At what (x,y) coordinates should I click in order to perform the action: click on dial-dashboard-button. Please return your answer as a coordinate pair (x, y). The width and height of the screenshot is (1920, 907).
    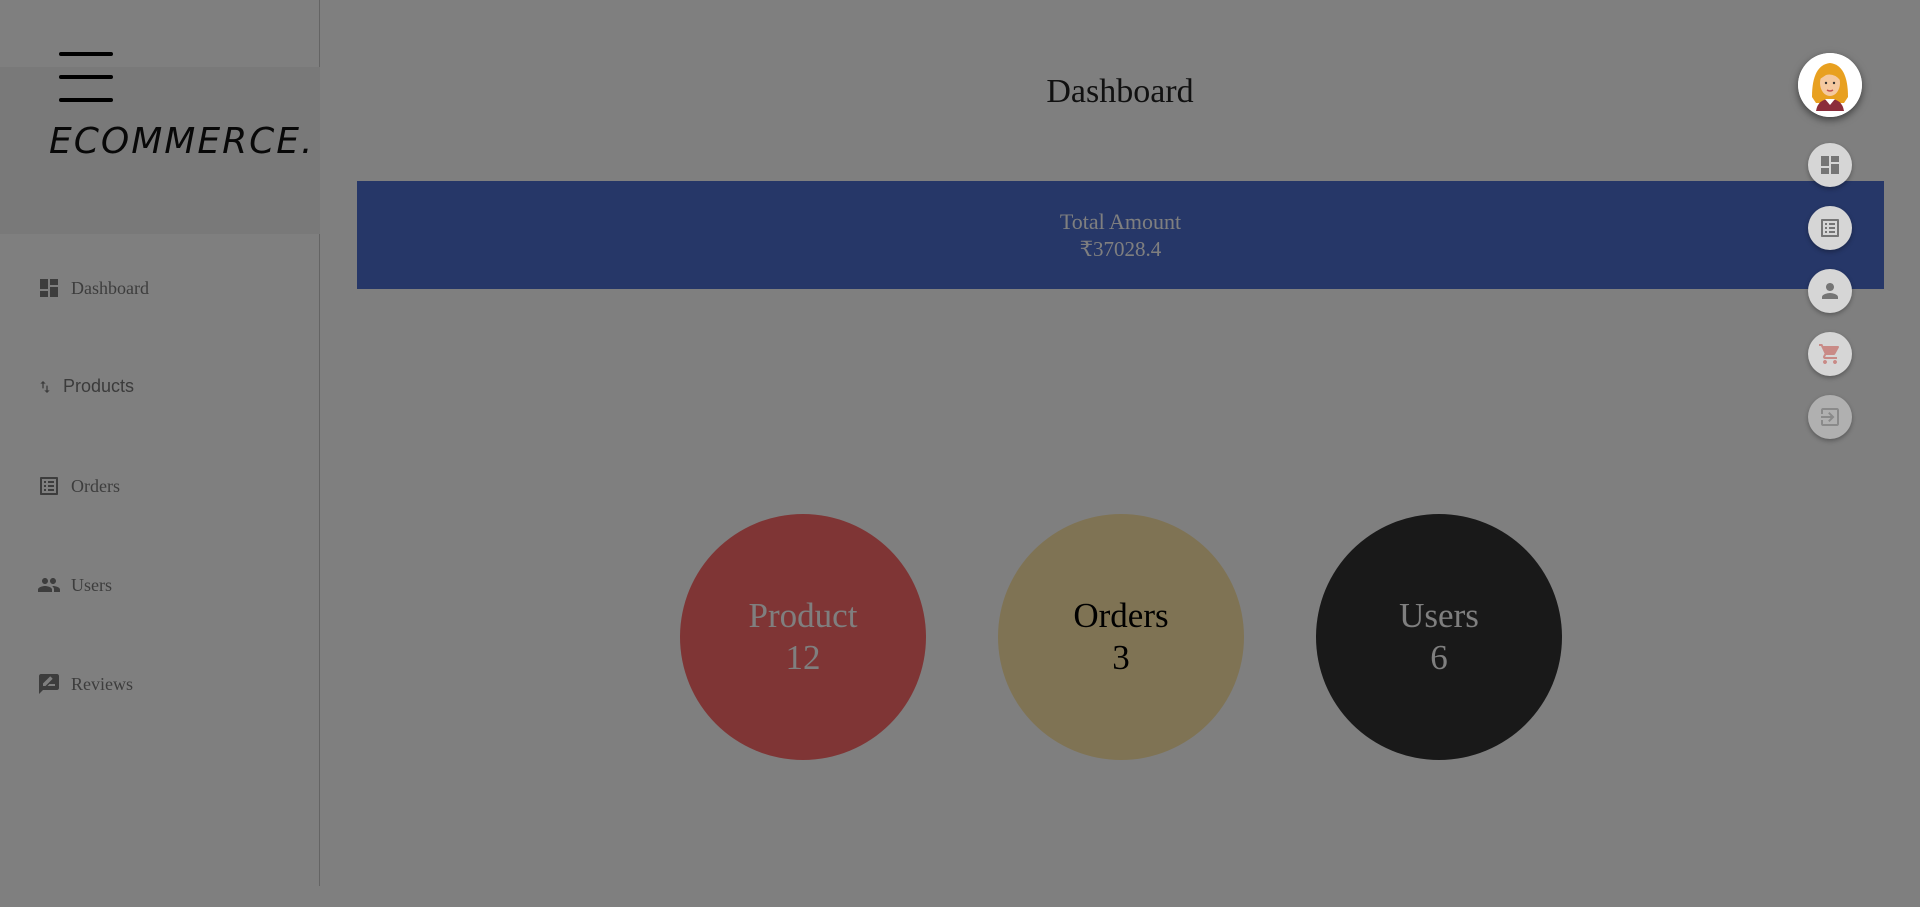
    Looking at the image, I should click on (1830, 165).